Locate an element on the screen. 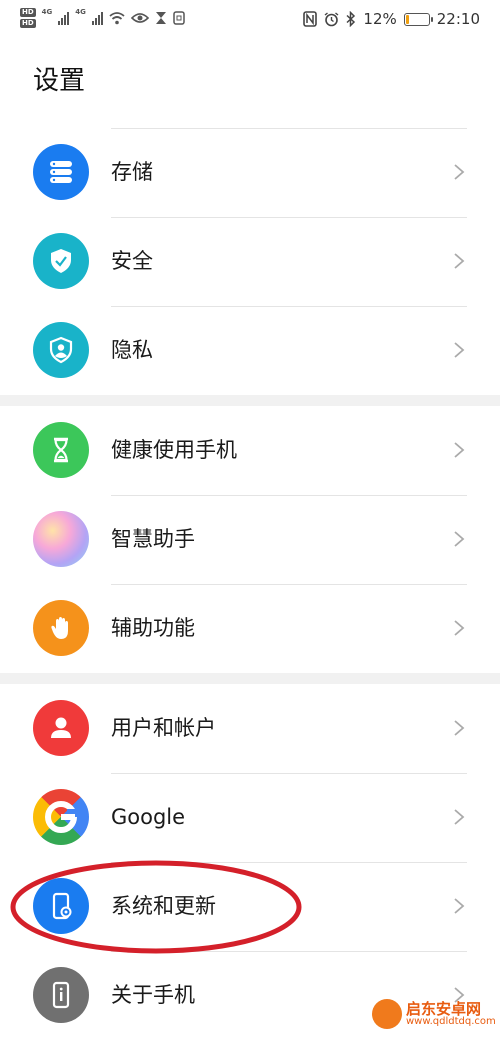  settings-item-label: 用户和帐户 is located at coordinates (163, 728).